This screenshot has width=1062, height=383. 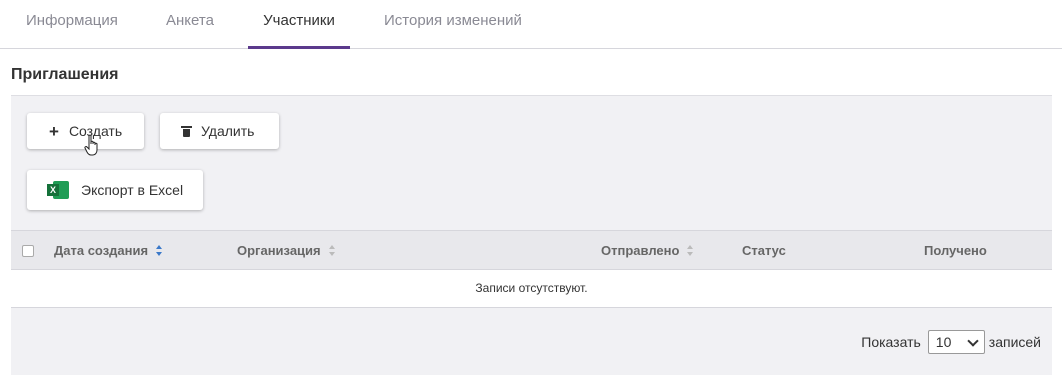 I want to click on show-label: Показать, so click(x=891, y=342).